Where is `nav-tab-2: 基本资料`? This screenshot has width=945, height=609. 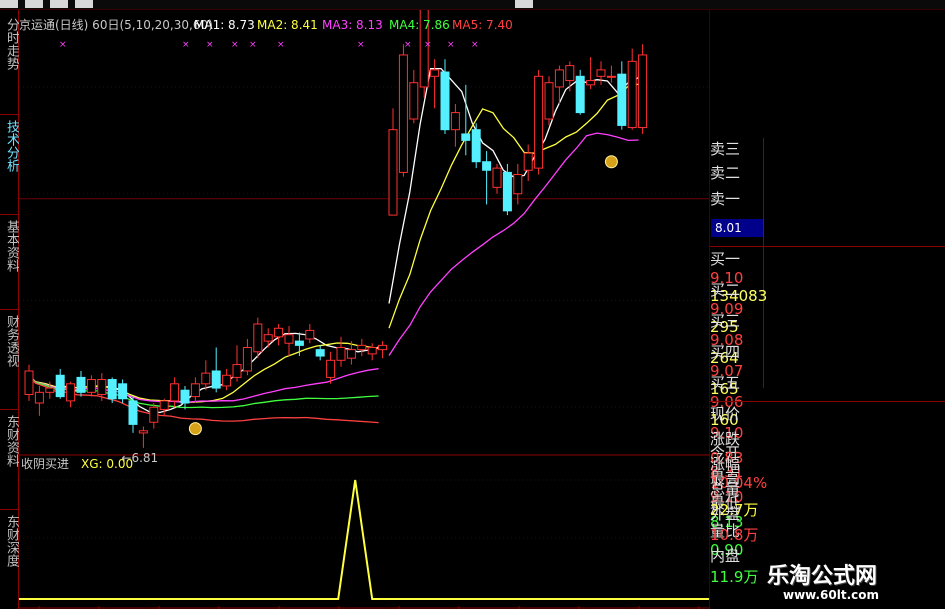
nav-tab-2: 基本资料 is located at coordinates (9, 246).